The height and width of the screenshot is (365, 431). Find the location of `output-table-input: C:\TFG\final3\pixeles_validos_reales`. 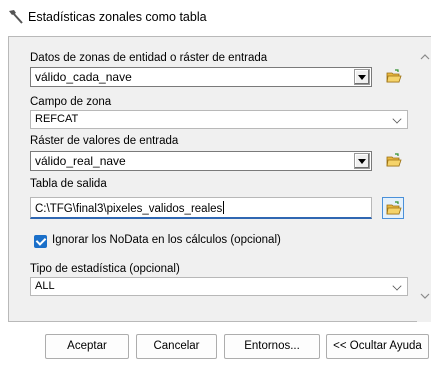

output-table-input: C:\TFG\final3\pixeles_validos_reales is located at coordinates (201, 208).